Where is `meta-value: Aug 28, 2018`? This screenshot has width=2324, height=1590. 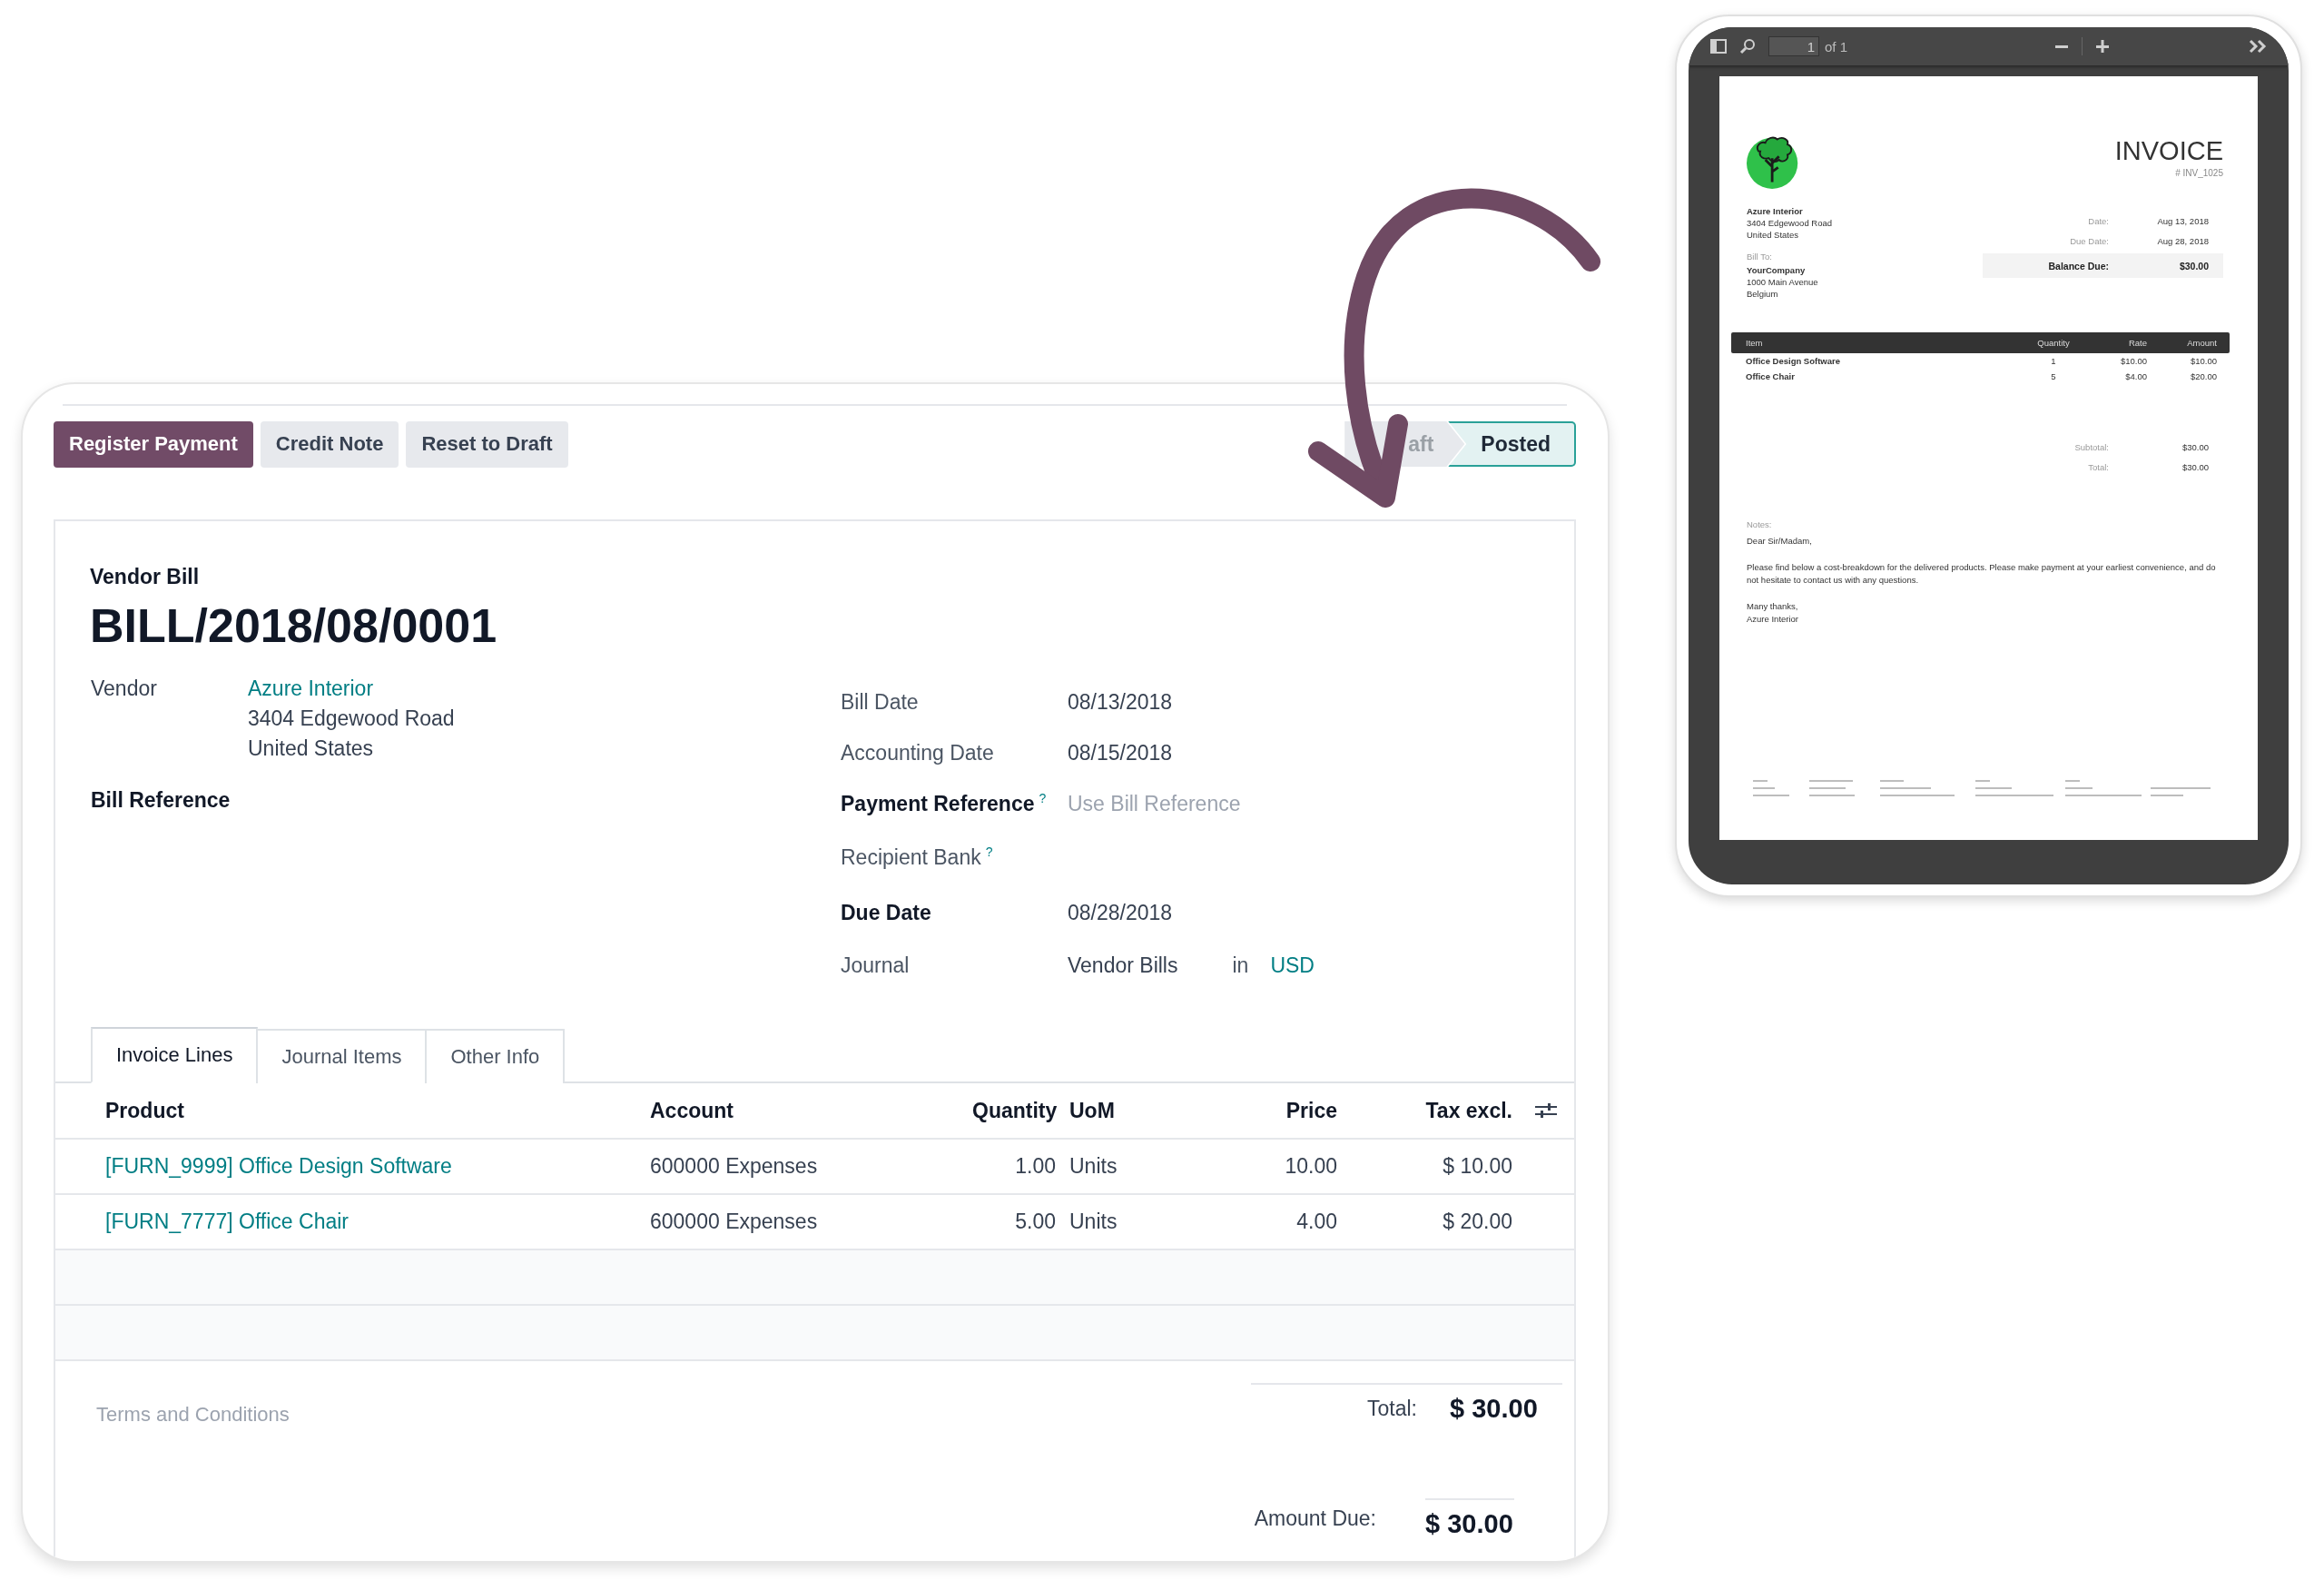
meta-value: Aug 28, 2018 is located at coordinates (2182, 241).